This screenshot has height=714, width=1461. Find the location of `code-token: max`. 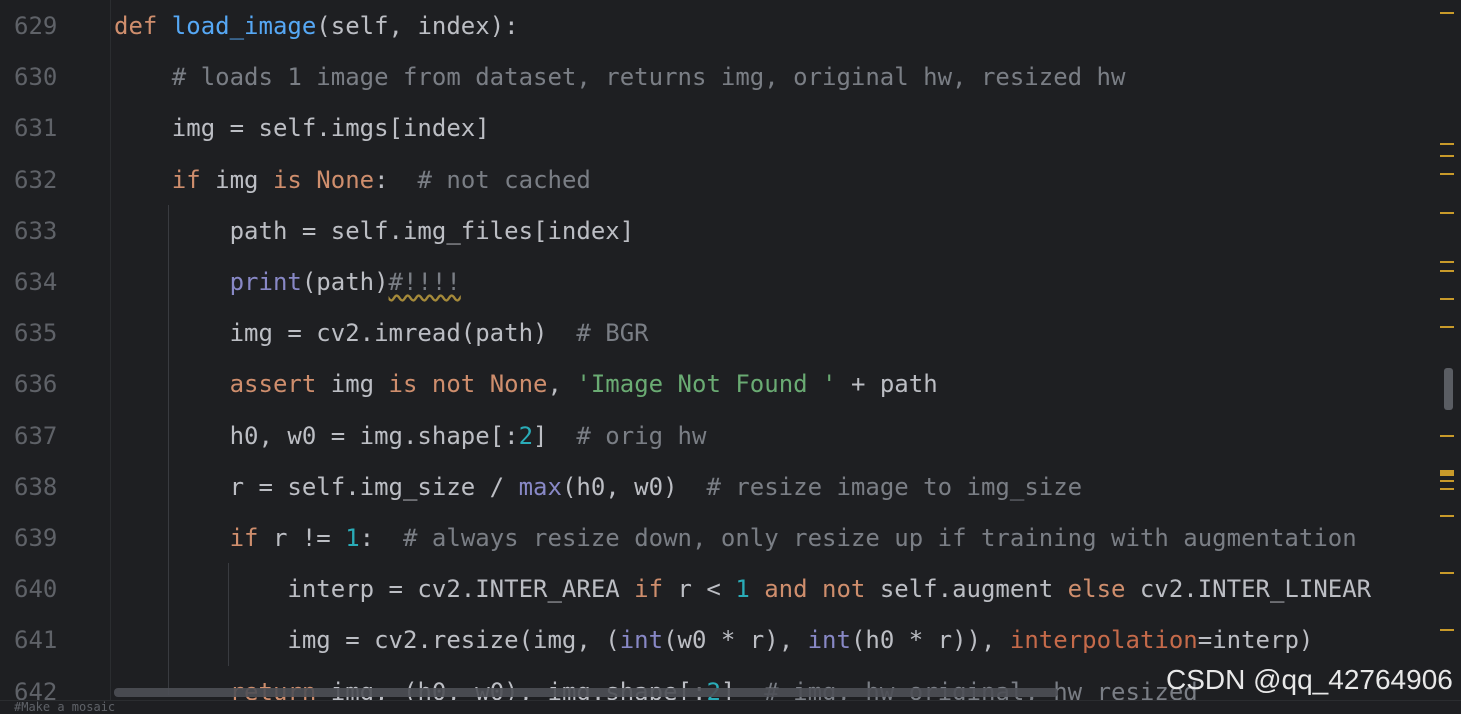

code-token: max is located at coordinates (540, 486).